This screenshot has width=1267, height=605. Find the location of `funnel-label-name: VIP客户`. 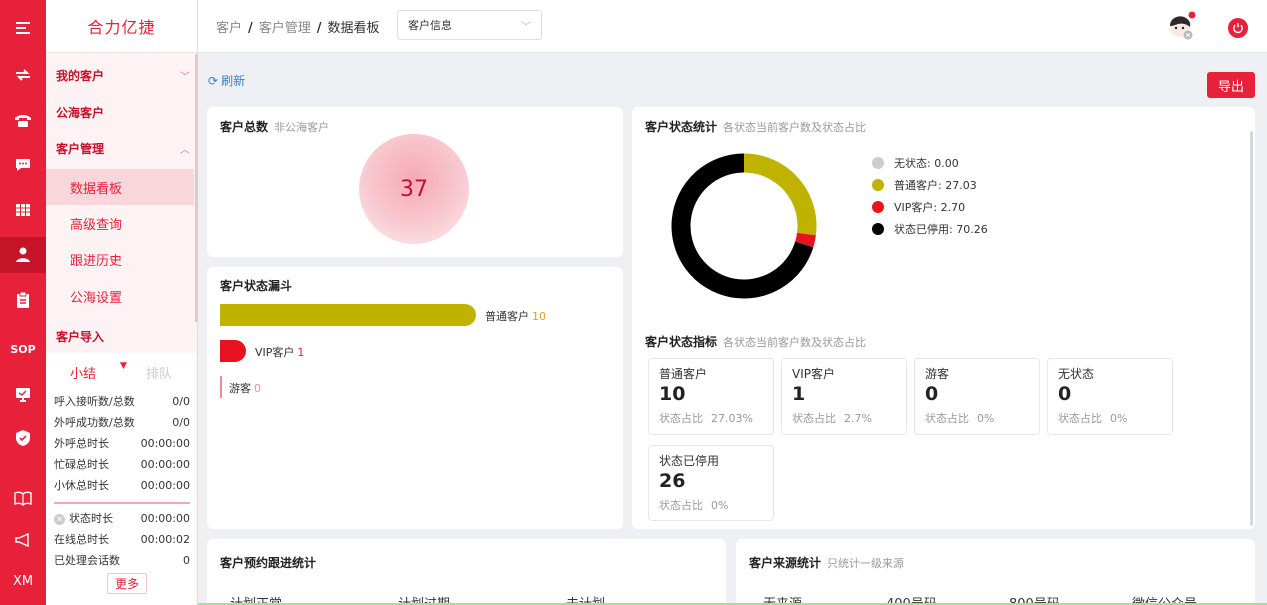

funnel-label-name: VIP客户 is located at coordinates (275, 352).